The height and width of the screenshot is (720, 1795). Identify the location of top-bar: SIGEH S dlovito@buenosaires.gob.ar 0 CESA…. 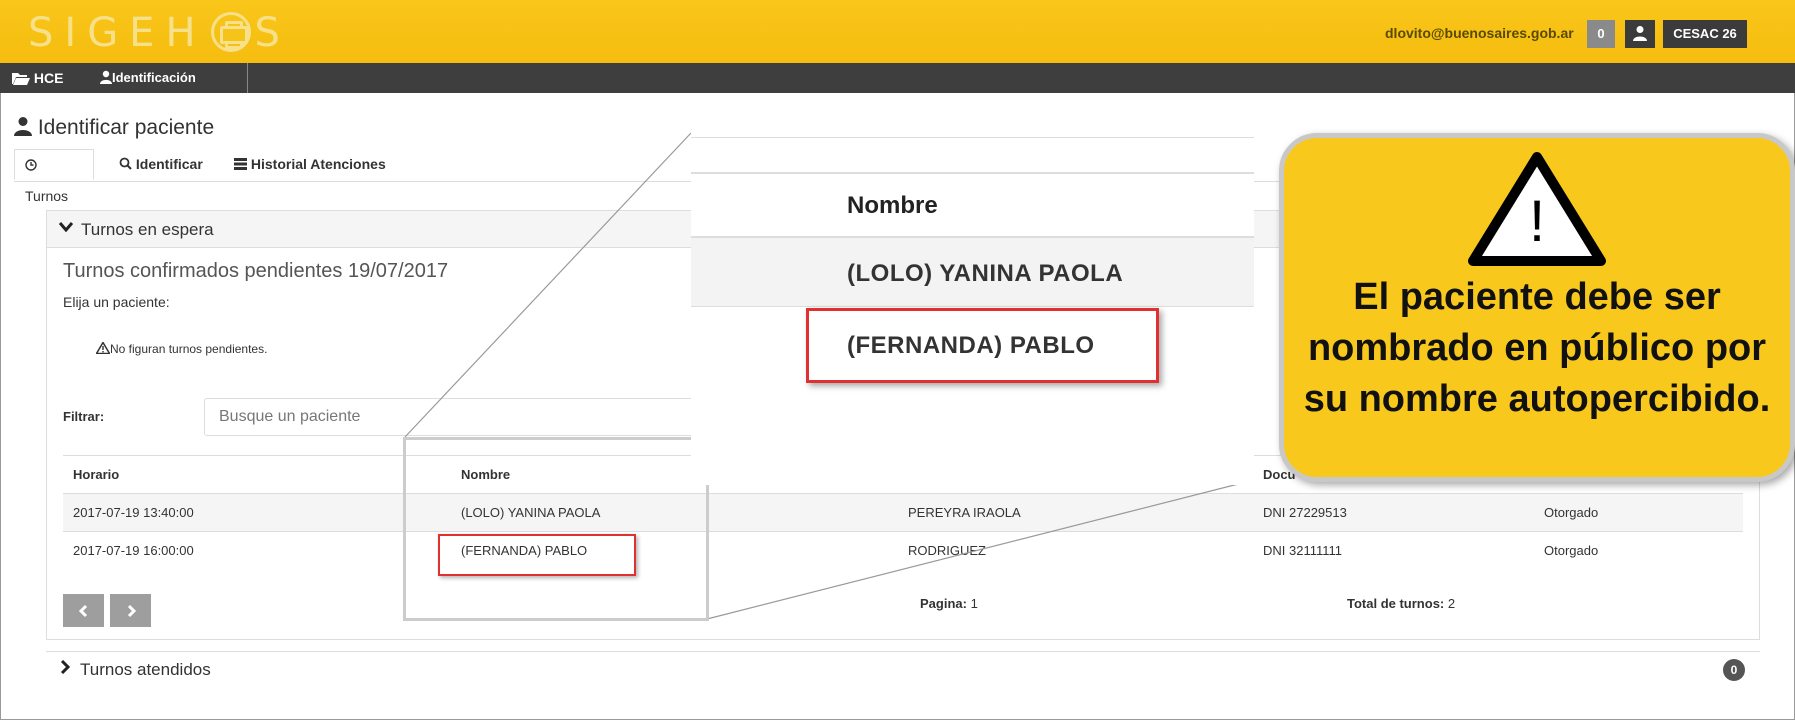
(897, 31).